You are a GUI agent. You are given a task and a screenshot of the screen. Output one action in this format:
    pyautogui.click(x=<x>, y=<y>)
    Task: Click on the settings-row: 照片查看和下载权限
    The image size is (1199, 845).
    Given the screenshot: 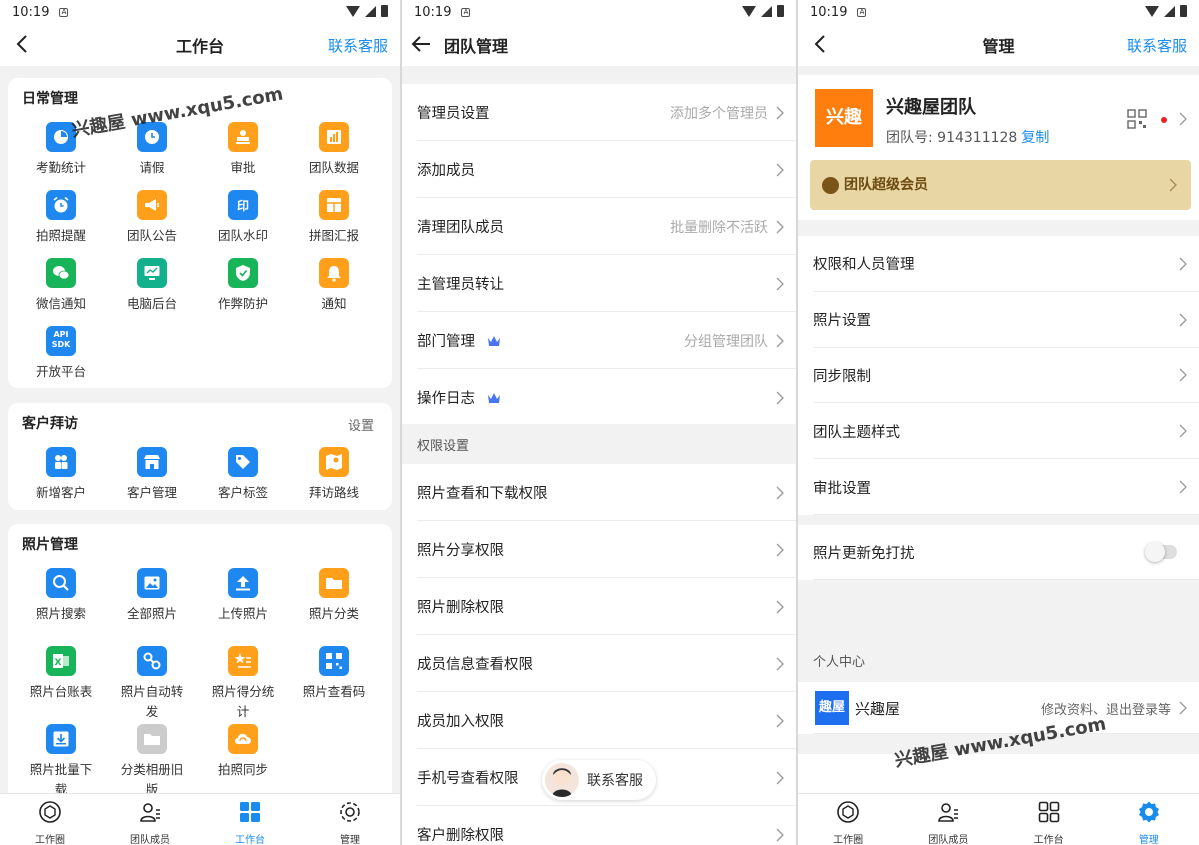 What is the action you would take?
    pyautogui.click(x=599, y=492)
    